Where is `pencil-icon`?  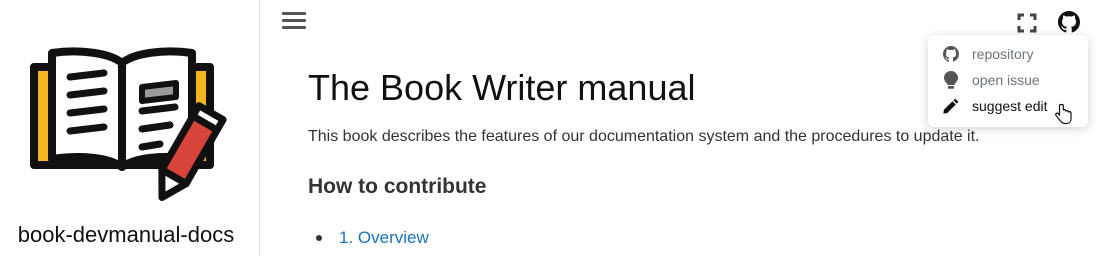 pencil-icon is located at coordinates (951, 106).